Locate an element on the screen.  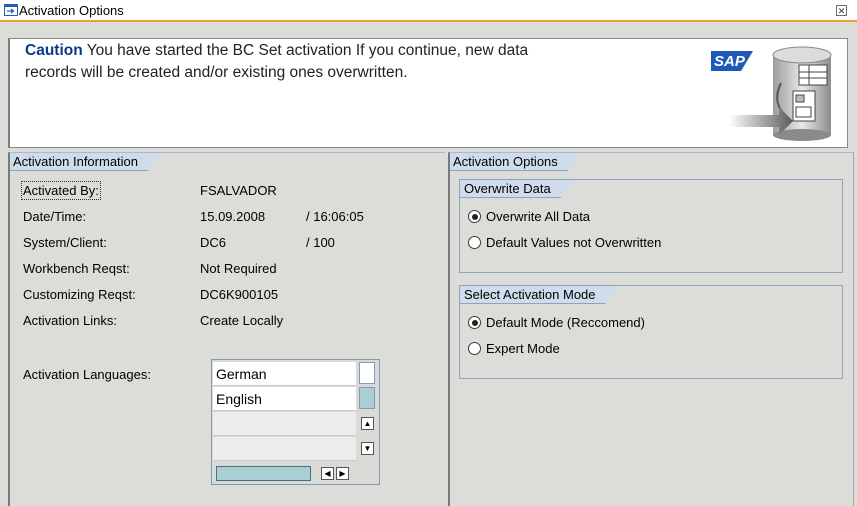
expert-mode-label: Expert Mode is located at coordinates (523, 348).